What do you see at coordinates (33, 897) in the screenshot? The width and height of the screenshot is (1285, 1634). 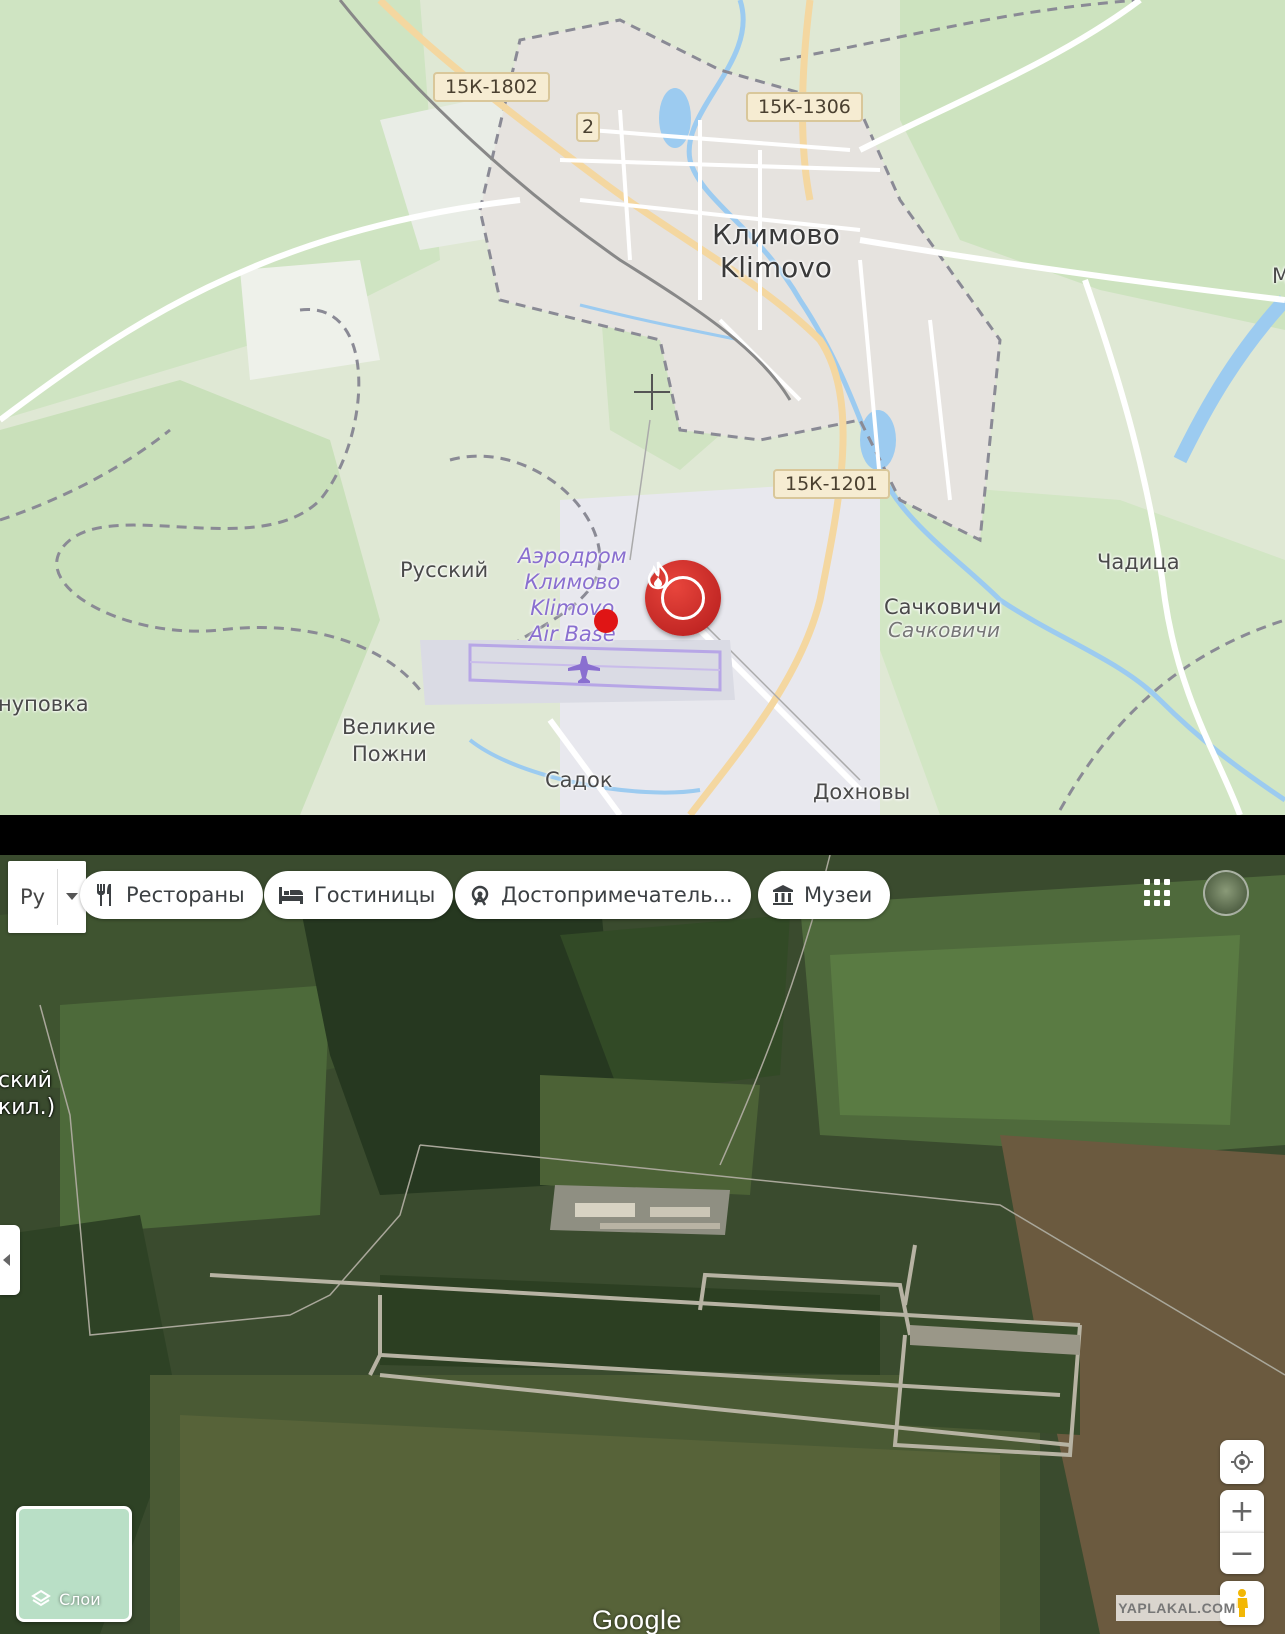 I see `language-label: Ру` at bounding box center [33, 897].